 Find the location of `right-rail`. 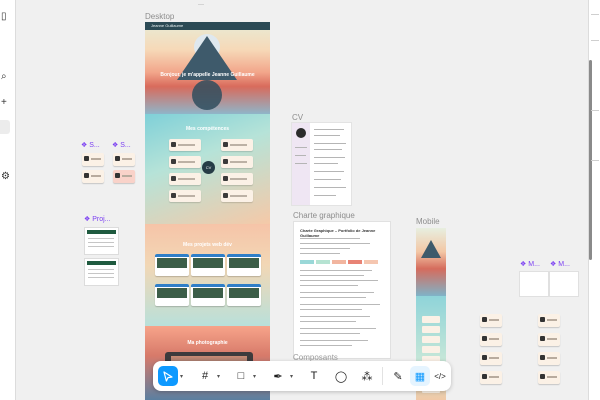

right-rail is located at coordinates (594, 200).